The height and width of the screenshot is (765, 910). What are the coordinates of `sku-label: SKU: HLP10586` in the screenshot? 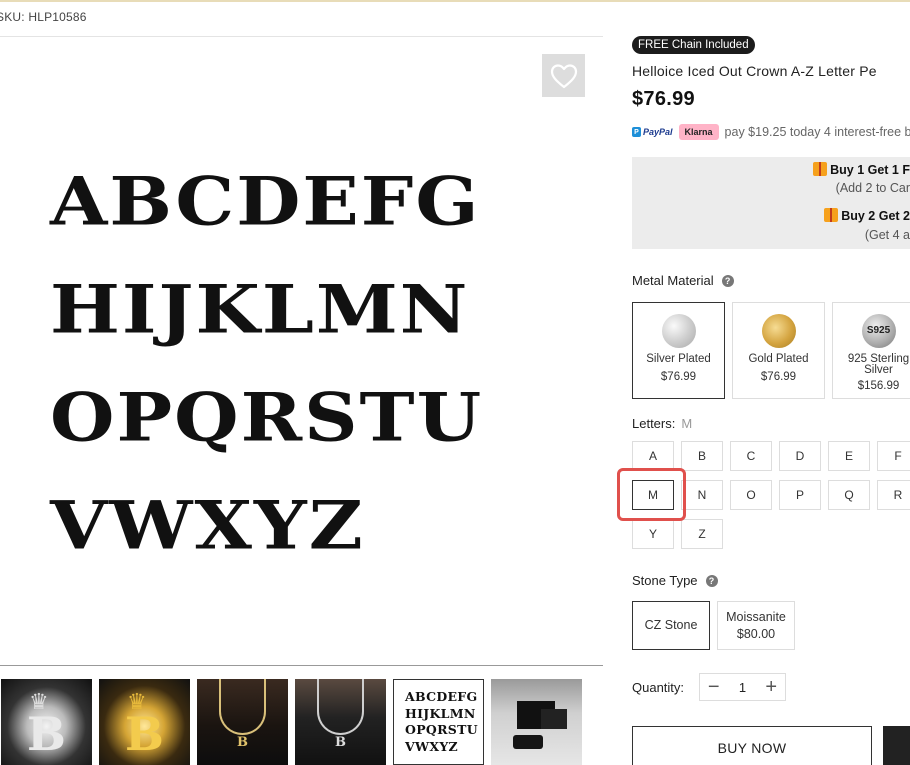 It's located at (43, 17).